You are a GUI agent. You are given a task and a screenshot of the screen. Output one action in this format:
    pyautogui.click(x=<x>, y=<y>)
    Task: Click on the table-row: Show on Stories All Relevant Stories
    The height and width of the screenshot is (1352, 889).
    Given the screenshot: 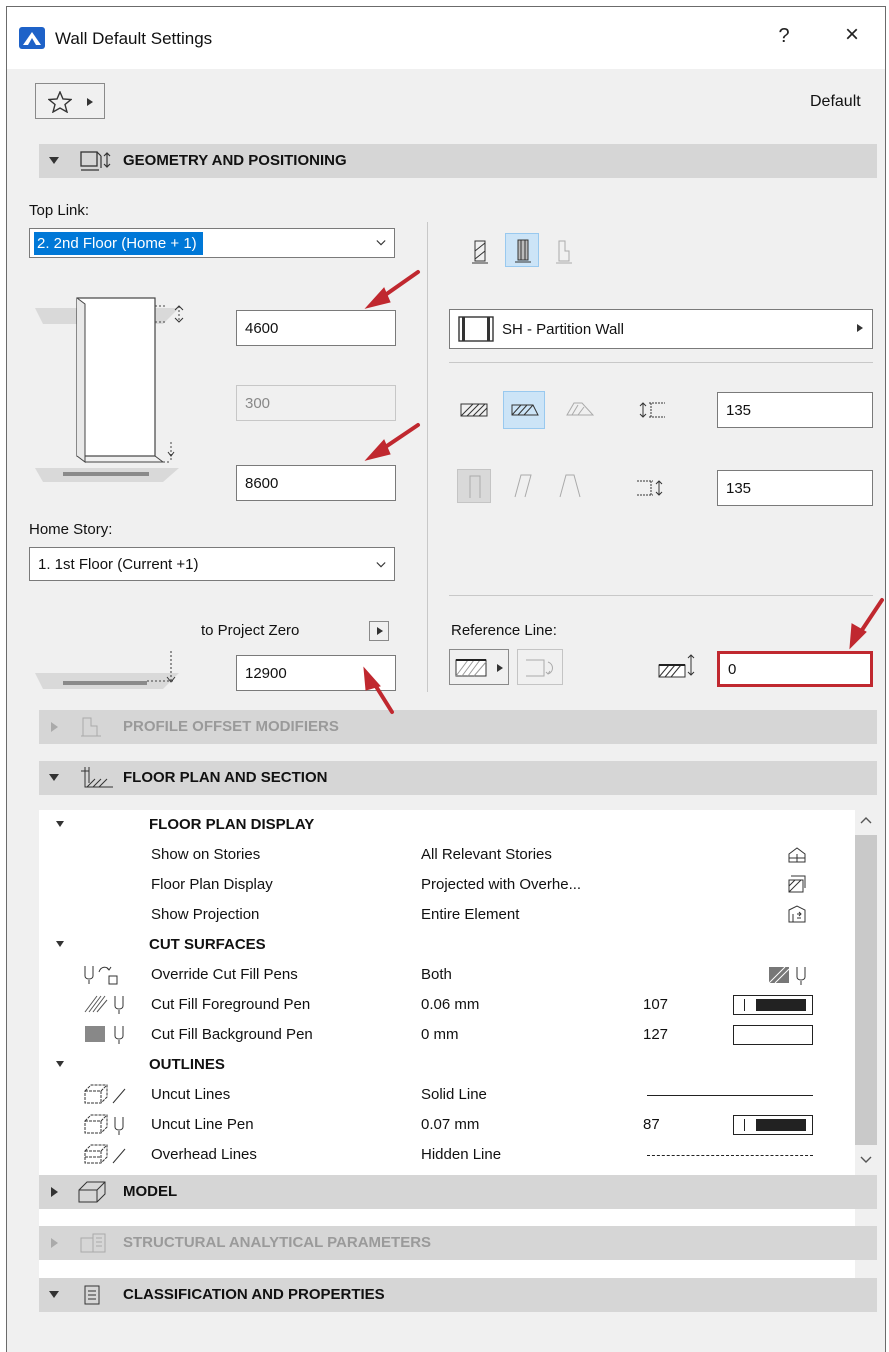 What is the action you would take?
    pyautogui.click(x=447, y=855)
    